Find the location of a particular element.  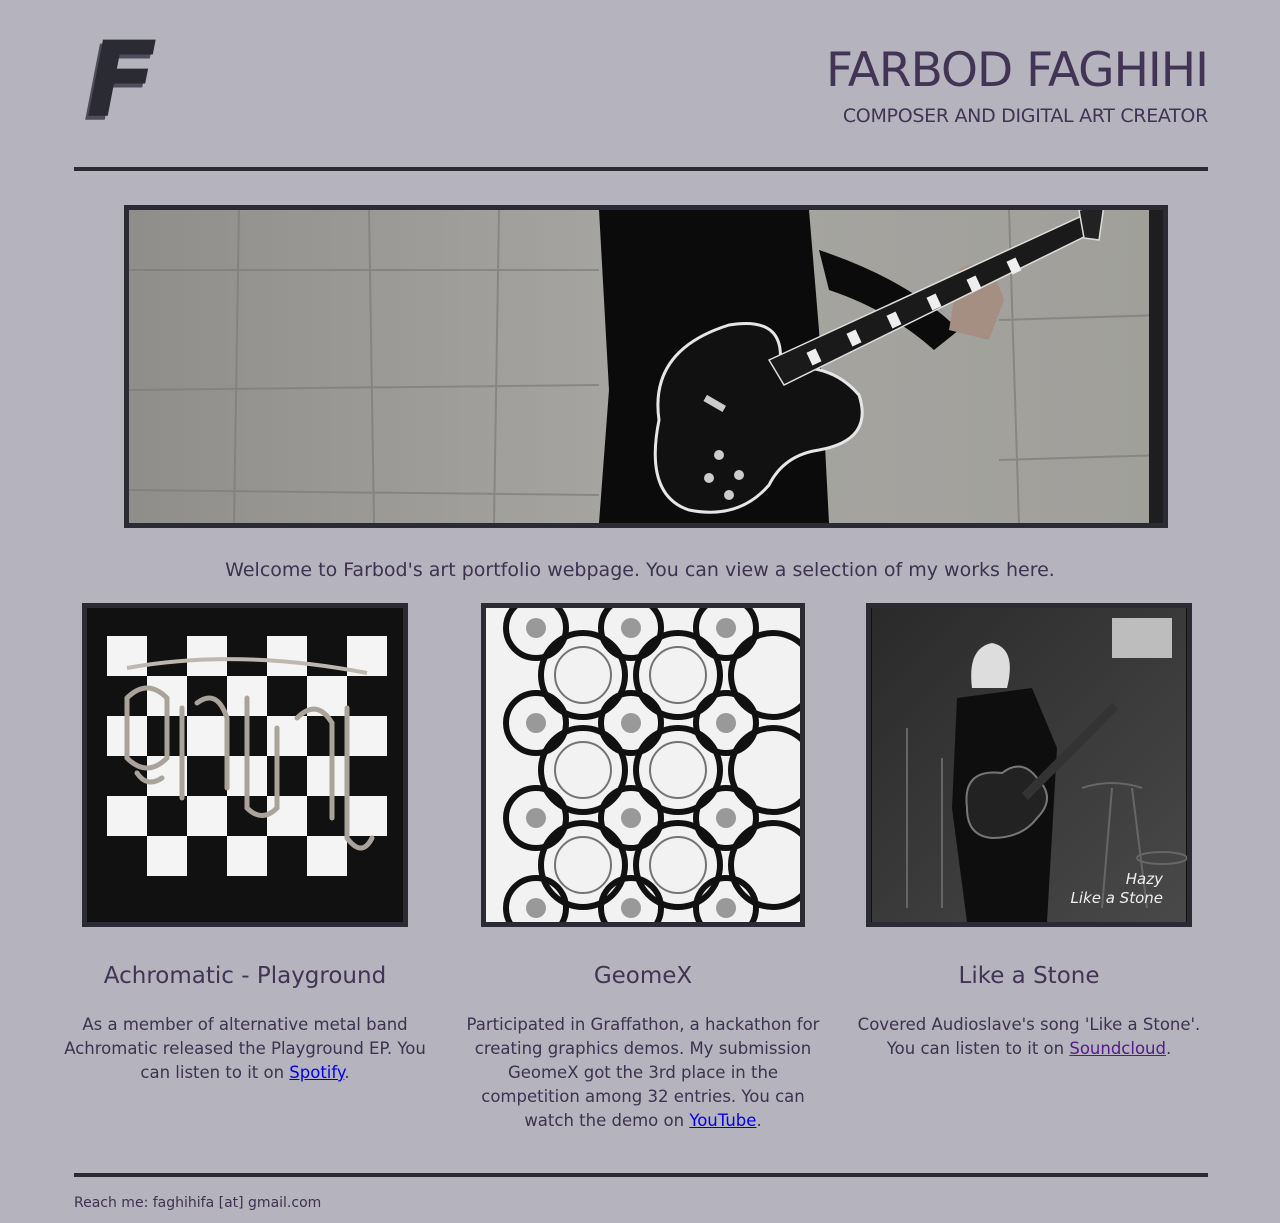

geometric-pattern-art is located at coordinates (643, 765).